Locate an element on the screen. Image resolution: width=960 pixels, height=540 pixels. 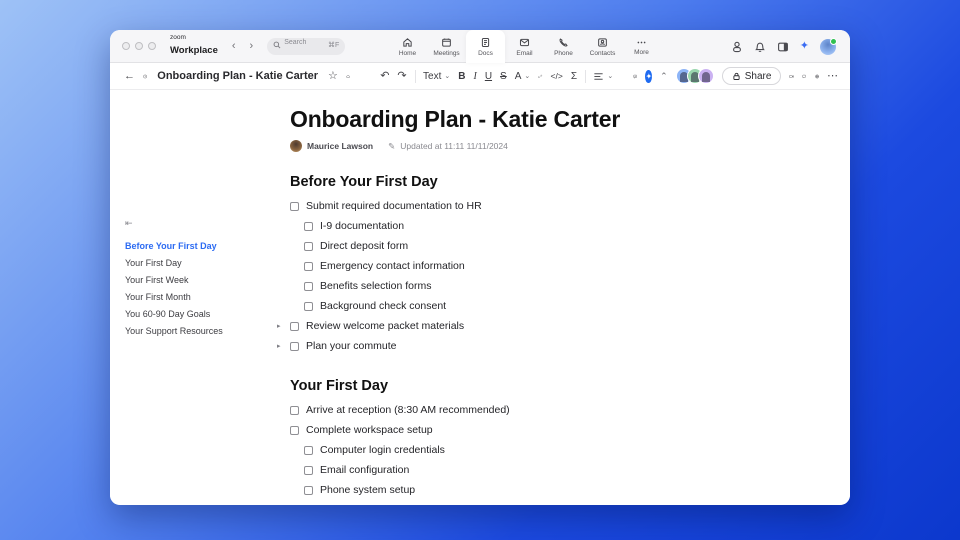
checklist-item-text: Emergency contact information is located at coordinates (392, 266).